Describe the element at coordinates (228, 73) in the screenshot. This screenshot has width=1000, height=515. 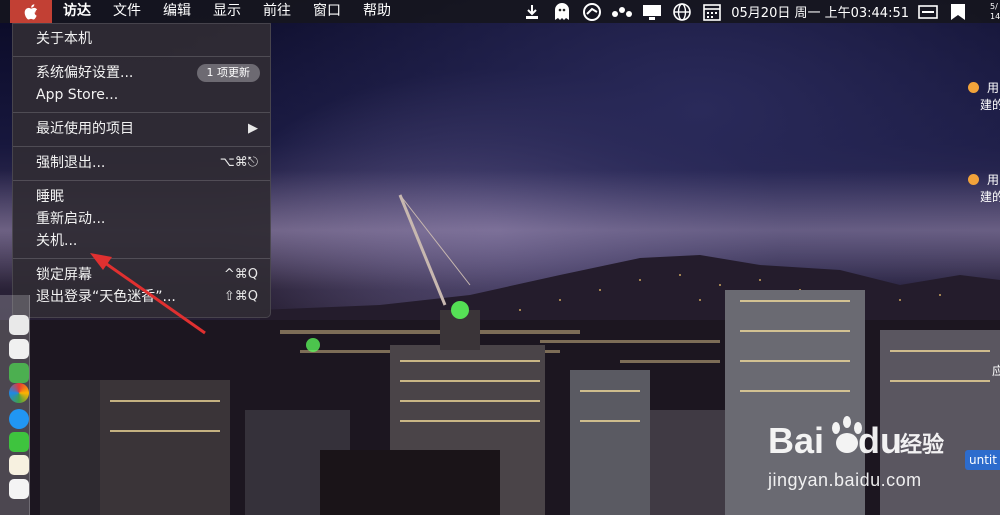
I see `update-badge: 1 项更新` at that location.